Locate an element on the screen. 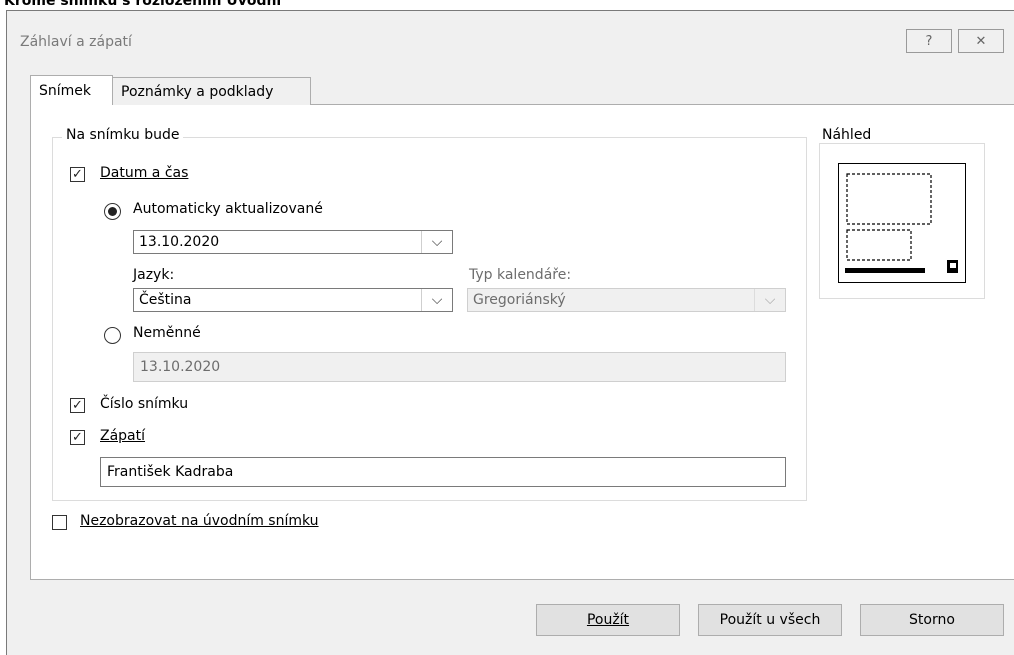 This screenshot has width=1014, height=655. title-placeholder is located at coordinates (889, 199).